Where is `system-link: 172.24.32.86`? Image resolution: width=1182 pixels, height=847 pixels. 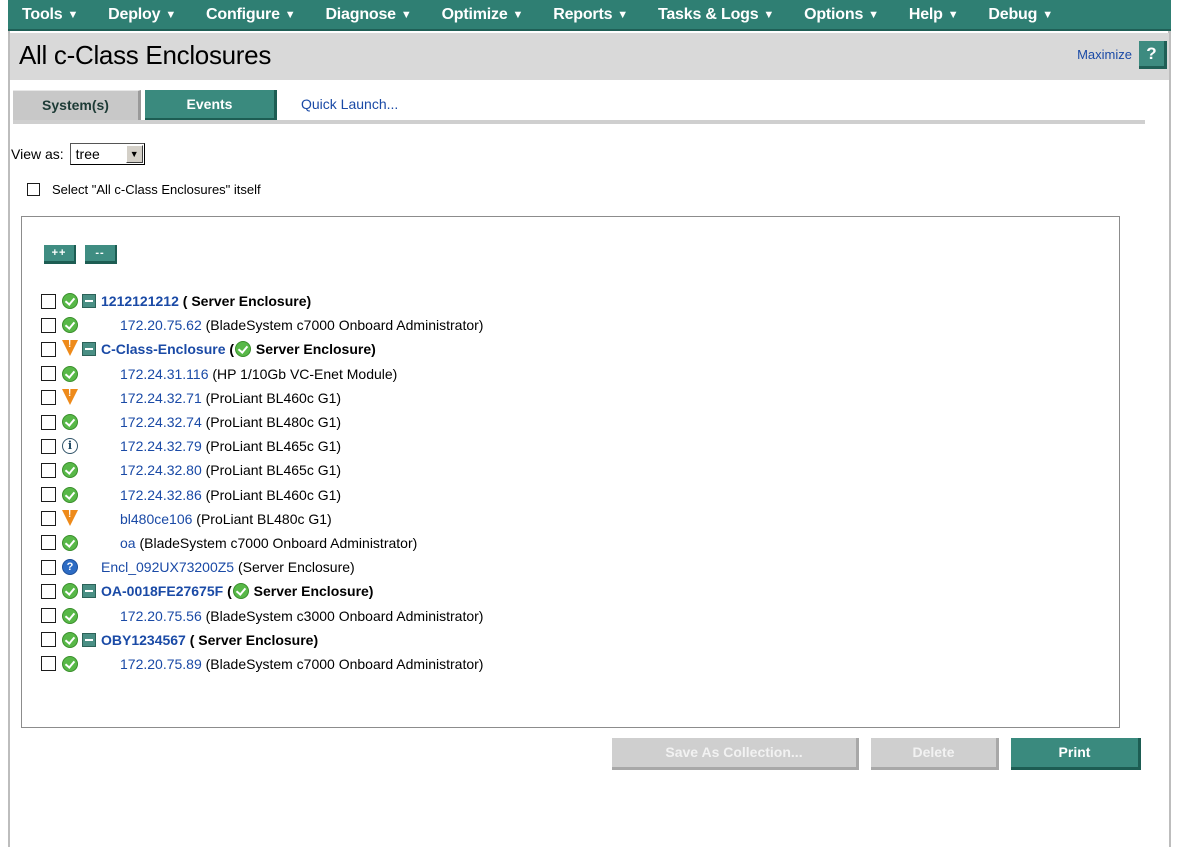 system-link: 172.24.32.86 is located at coordinates (161, 495).